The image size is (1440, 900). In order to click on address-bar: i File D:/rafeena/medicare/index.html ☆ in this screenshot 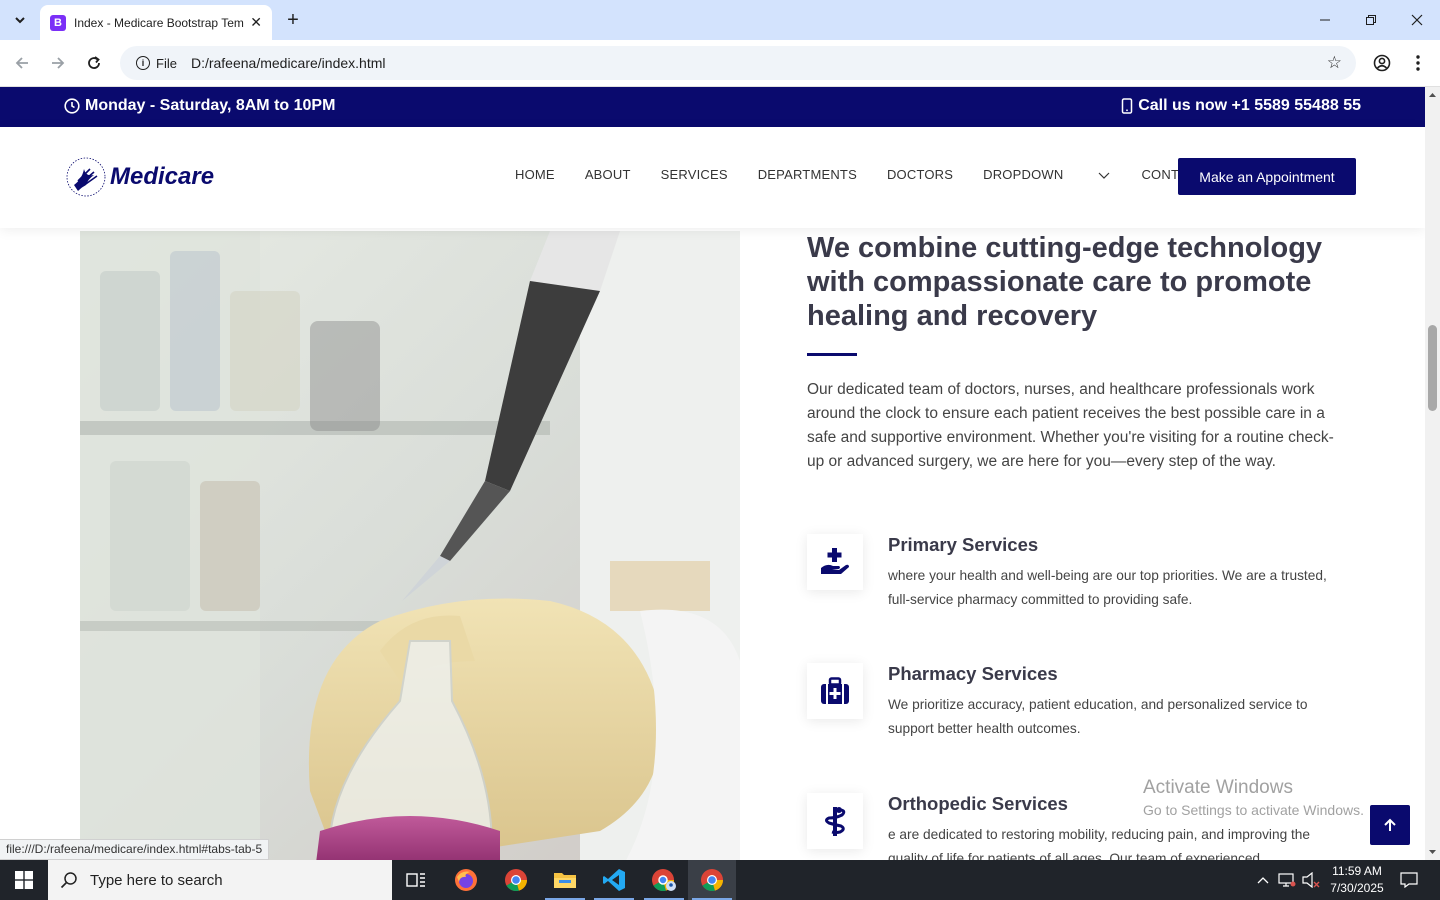, I will do `click(738, 63)`.